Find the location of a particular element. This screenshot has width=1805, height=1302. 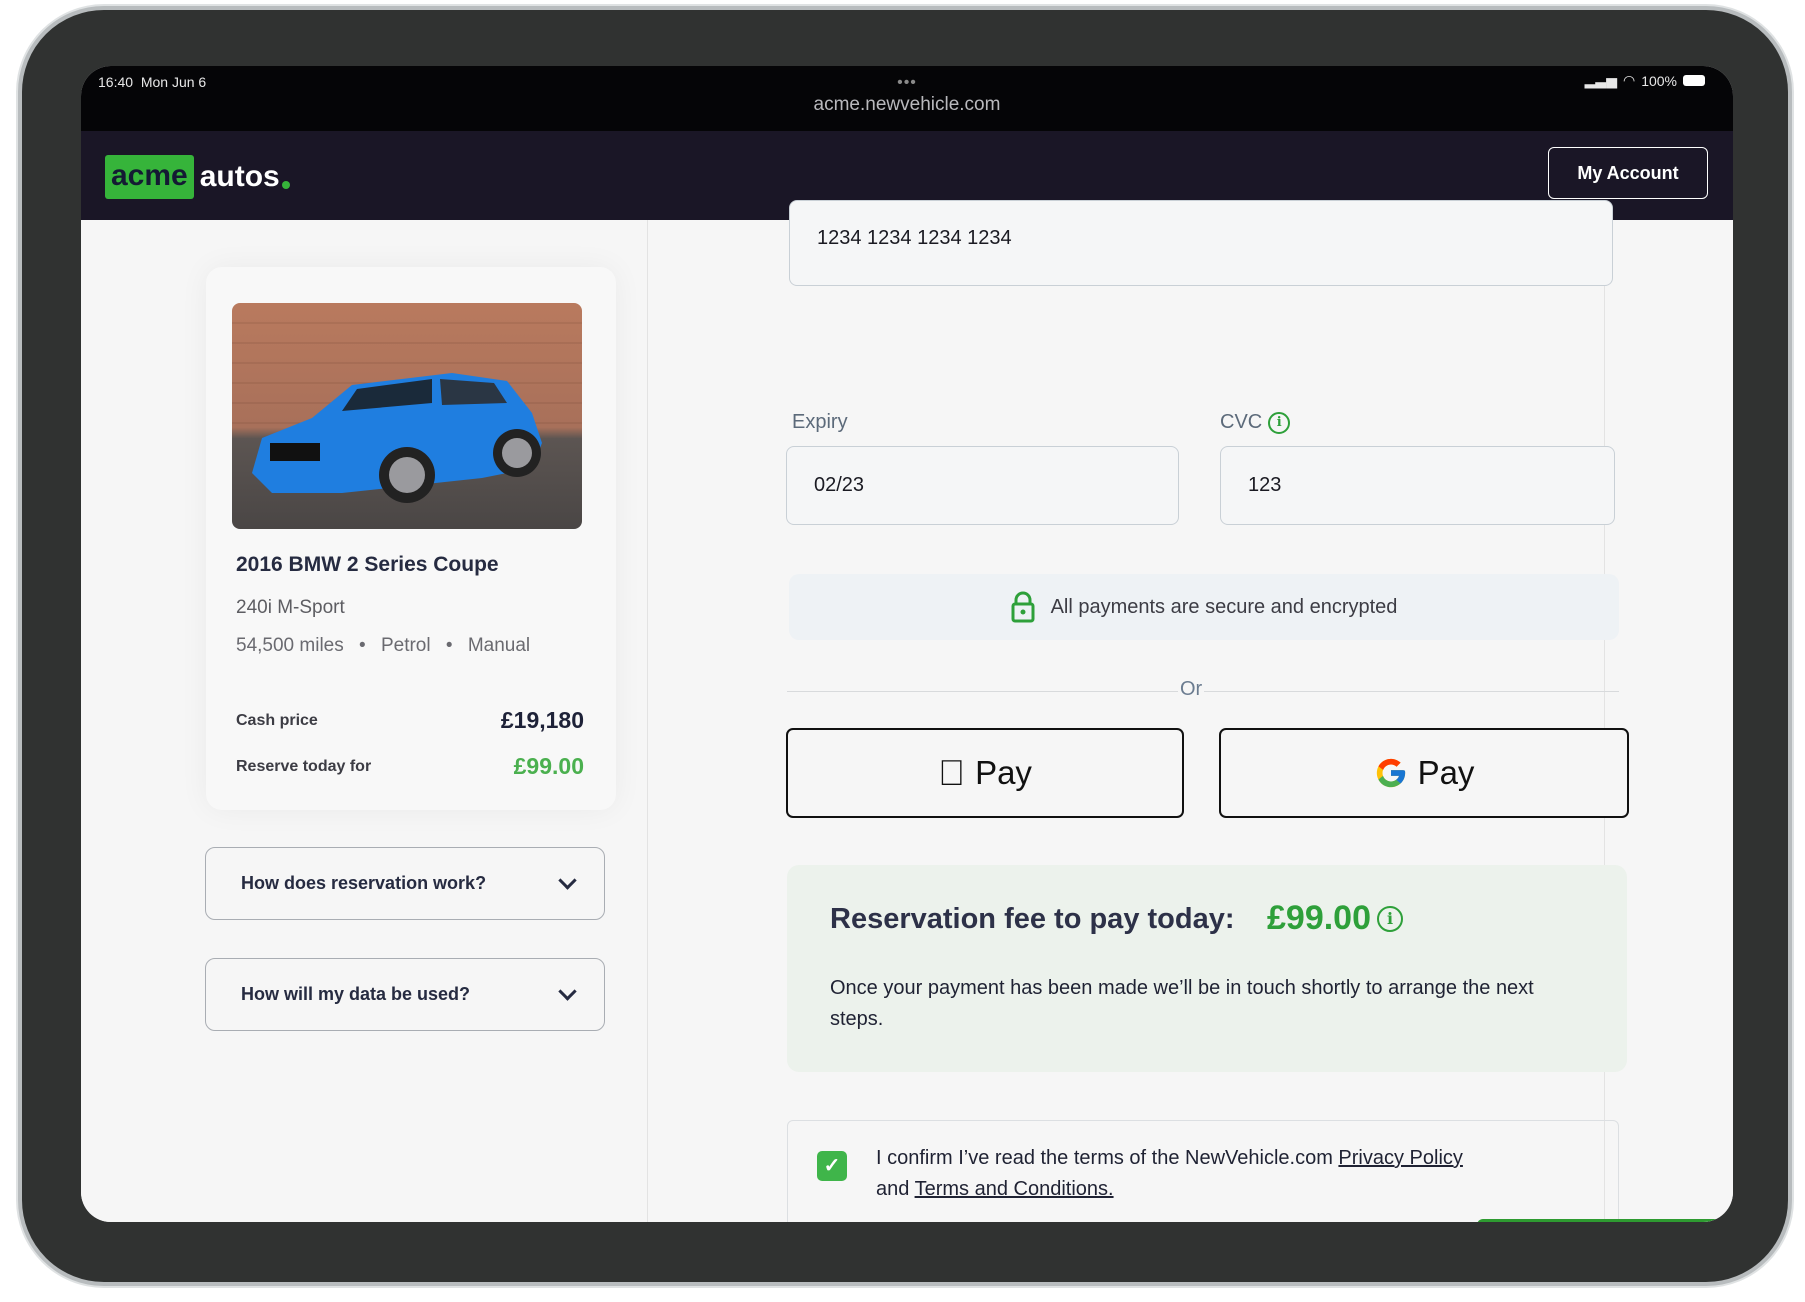

faq-data-accordion: How will my data be used? is located at coordinates (405, 994).